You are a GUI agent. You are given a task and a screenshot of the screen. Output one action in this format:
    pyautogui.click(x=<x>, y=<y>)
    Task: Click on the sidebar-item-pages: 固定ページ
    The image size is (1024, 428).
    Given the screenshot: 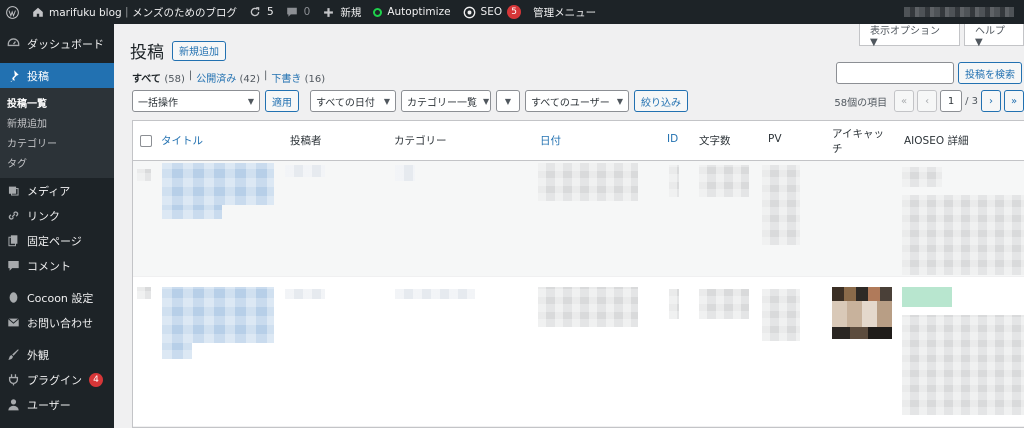 What is the action you would take?
    pyautogui.click(x=57, y=240)
    